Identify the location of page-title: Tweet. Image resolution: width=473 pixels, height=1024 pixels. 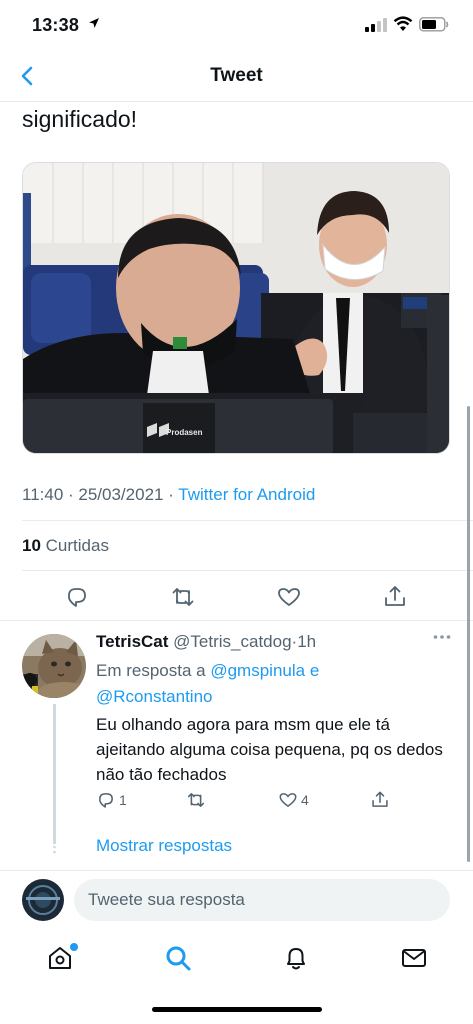
(236, 75).